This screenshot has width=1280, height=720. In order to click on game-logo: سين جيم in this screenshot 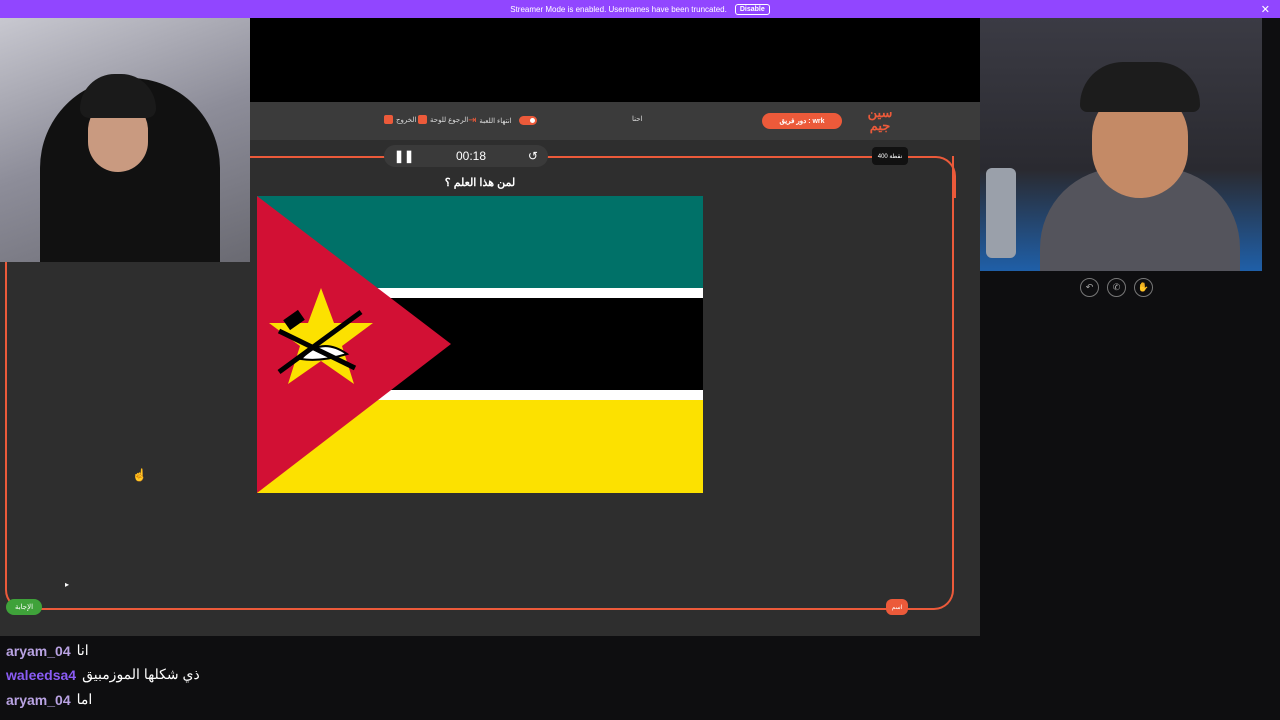, I will do `click(880, 119)`.